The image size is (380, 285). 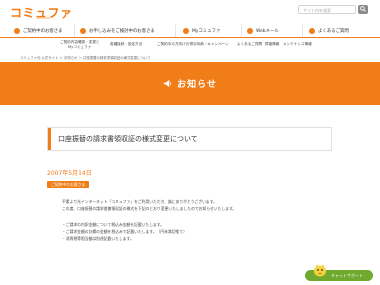 I want to click on body-line: ・ご請求金額の計欄の金額を税込みで記載いたします。（円未満切捨て）, so click(x=124, y=231).